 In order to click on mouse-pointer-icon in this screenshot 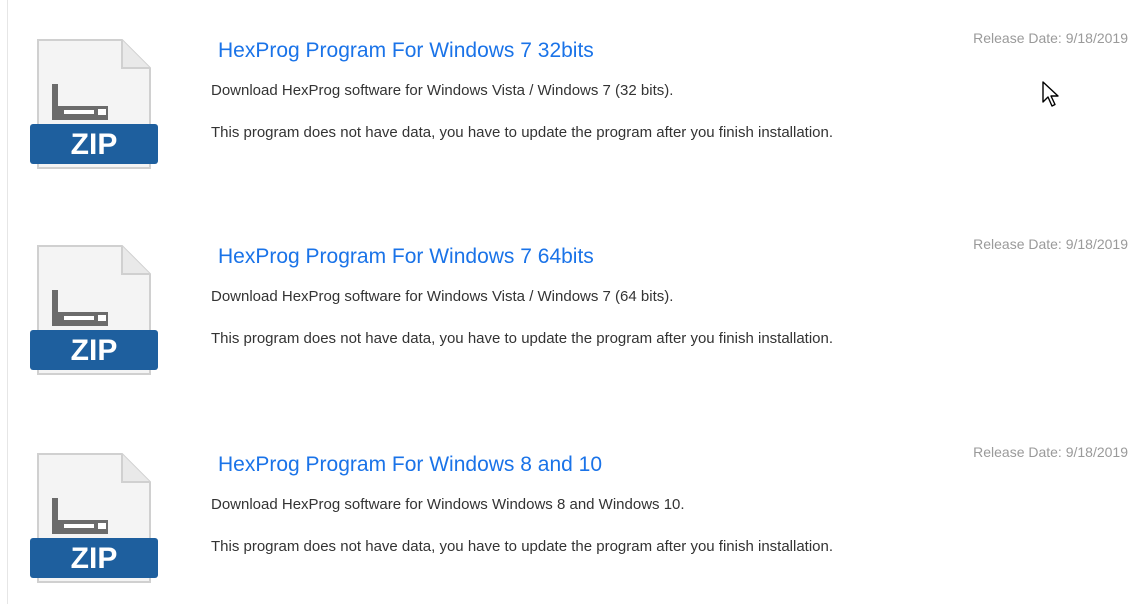, I will do `click(1050, 94)`.